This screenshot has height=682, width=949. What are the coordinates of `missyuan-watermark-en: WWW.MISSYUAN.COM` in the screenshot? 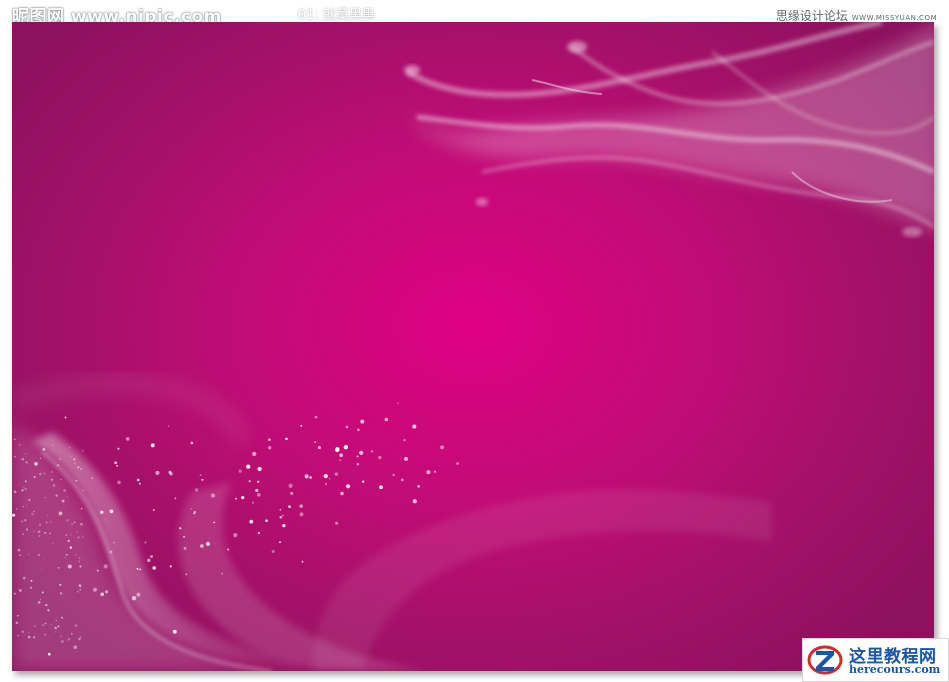 It's located at (894, 18).